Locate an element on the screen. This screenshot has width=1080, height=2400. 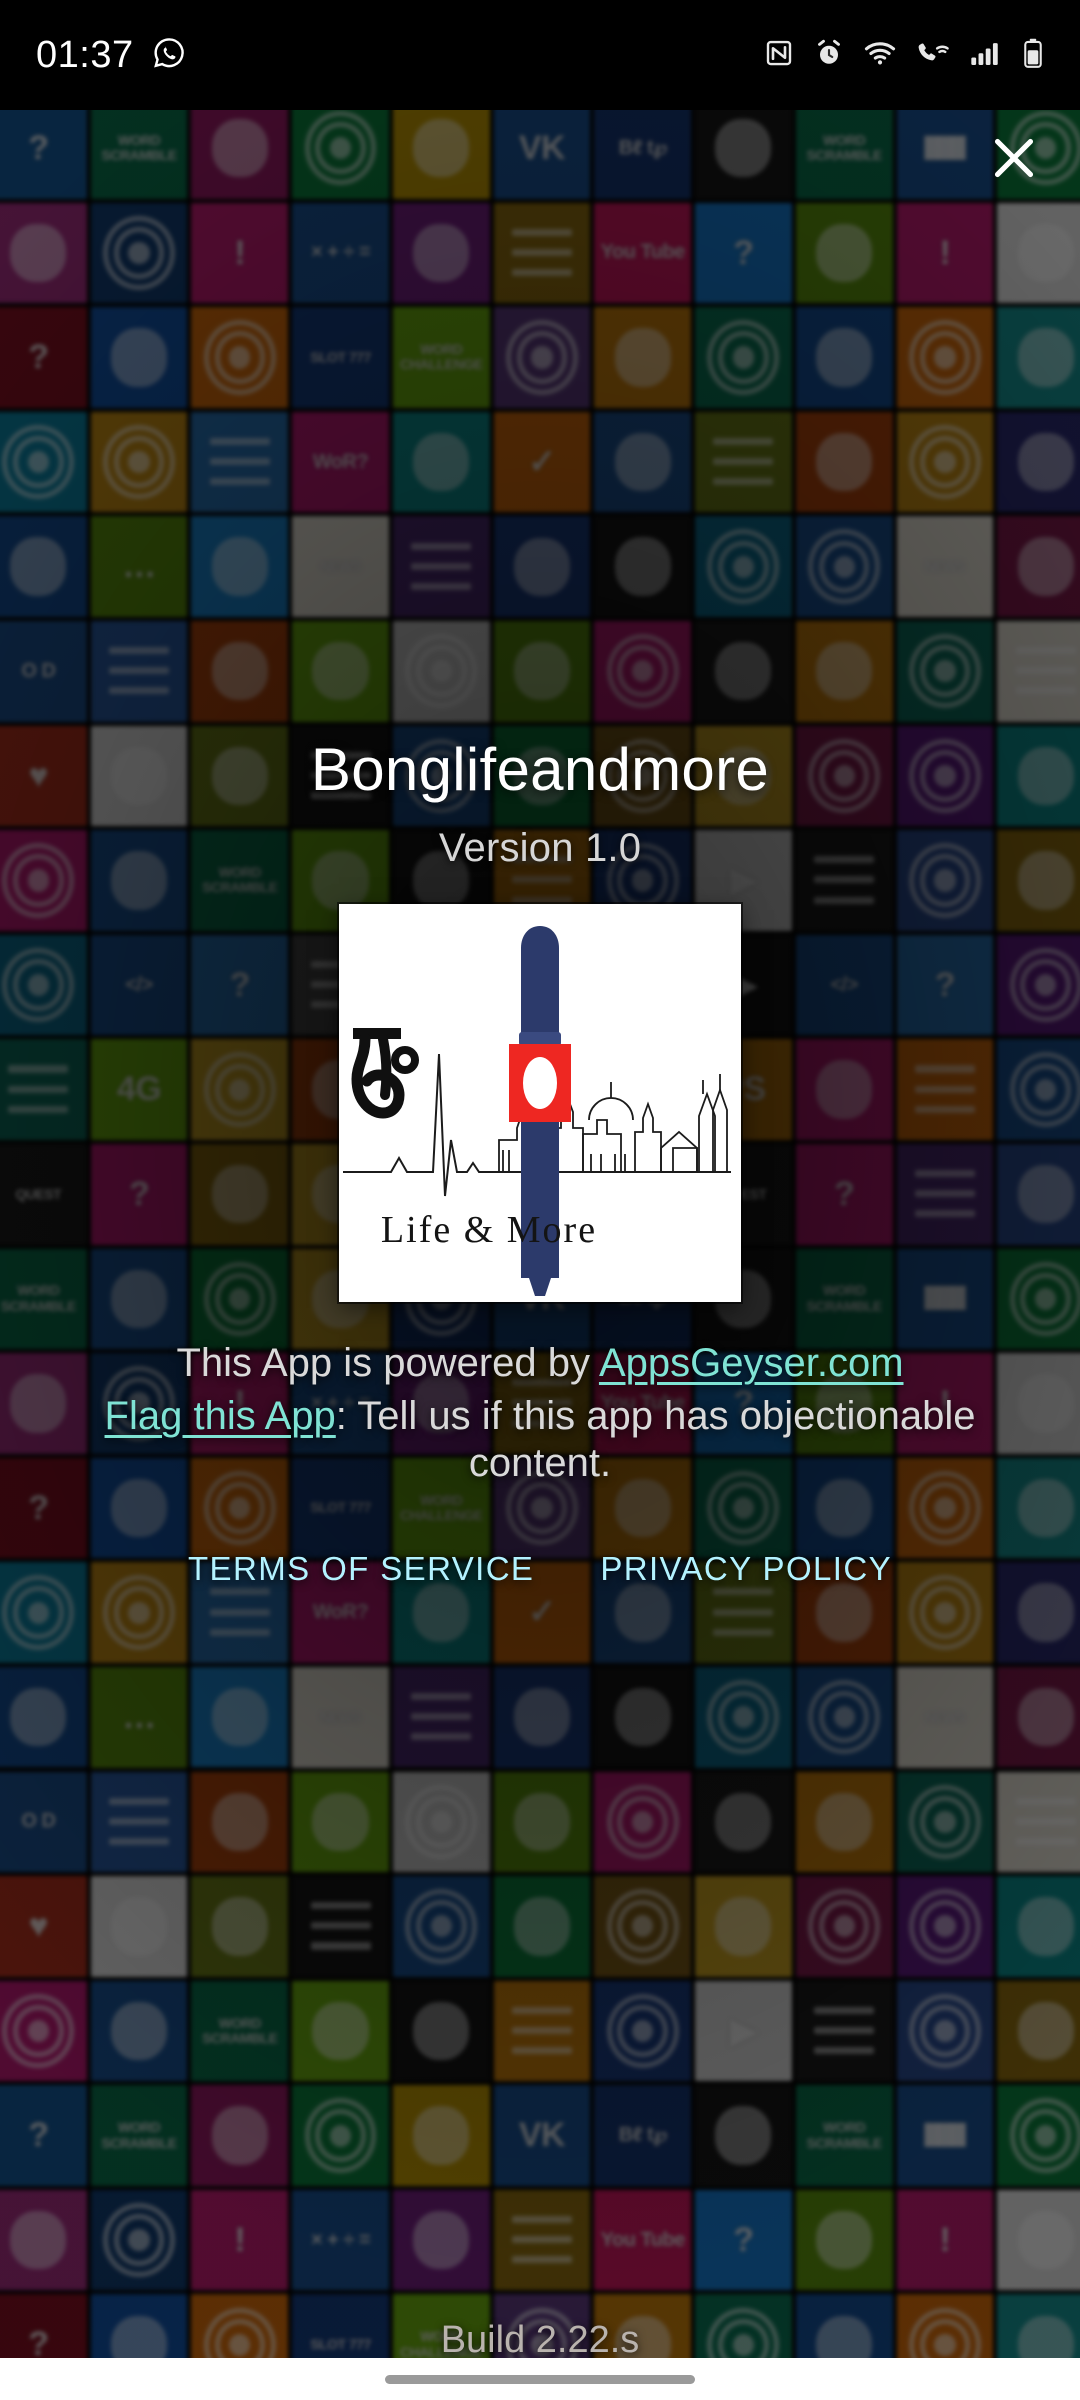
app-version: Version 1.0 is located at coordinates (540, 848).